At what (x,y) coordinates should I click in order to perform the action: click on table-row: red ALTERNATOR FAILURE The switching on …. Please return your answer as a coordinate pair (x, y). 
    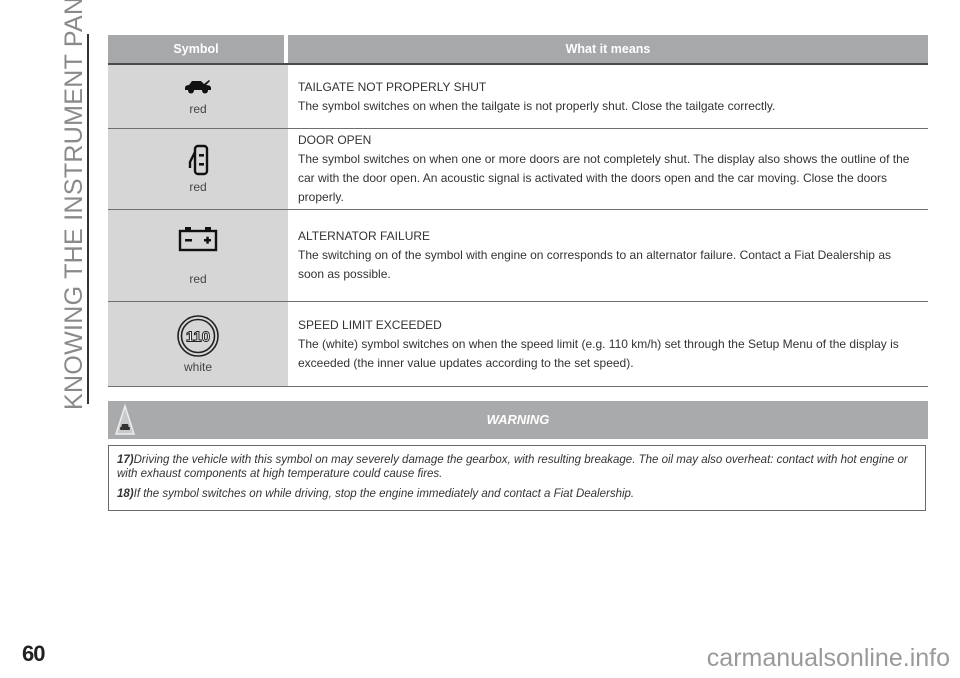
    Looking at the image, I should click on (518, 256).